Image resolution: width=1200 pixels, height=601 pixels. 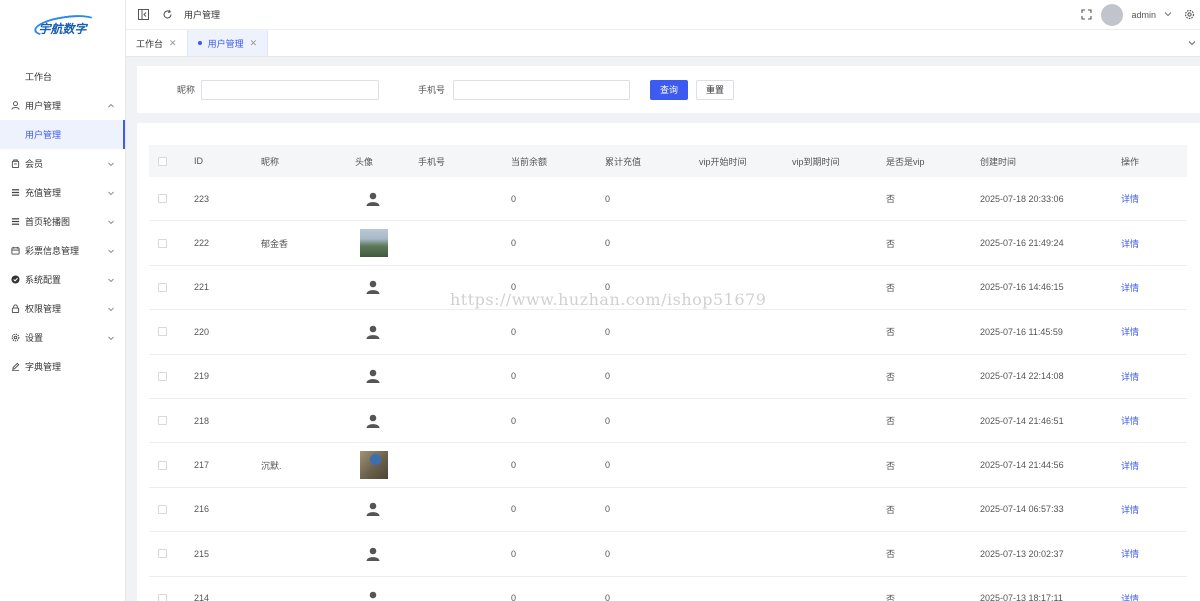 What do you see at coordinates (162, 161) in the screenshot?
I see `select-all-checkbox` at bounding box center [162, 161].